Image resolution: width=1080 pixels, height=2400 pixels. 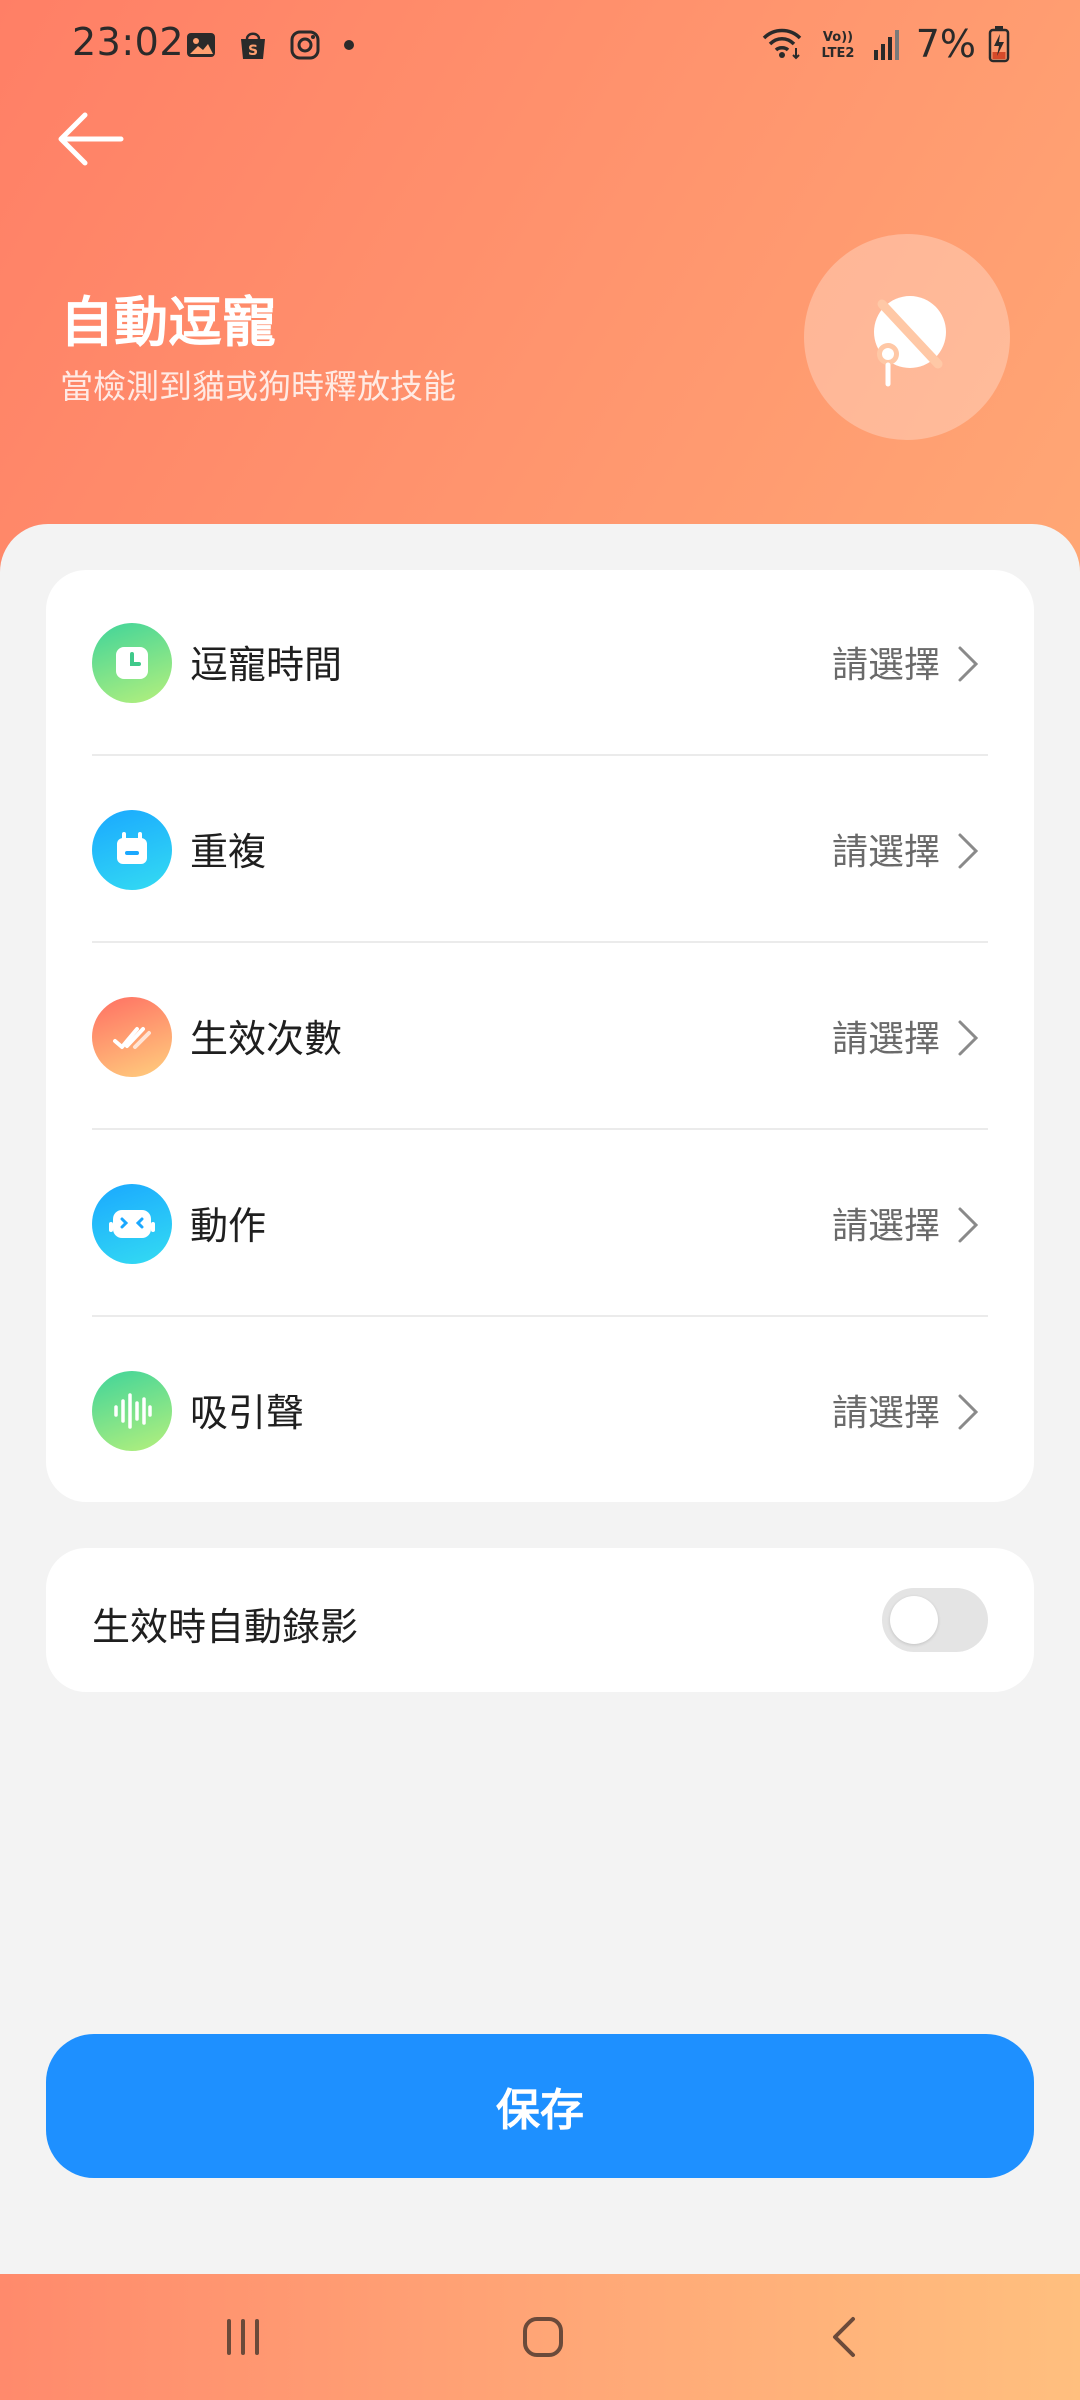 What do you see at coordinates (540, 663) in the screenshot?
I see `setting-row-play-time: 逗寵時間 請選擇` at bounding box center [540, 663].